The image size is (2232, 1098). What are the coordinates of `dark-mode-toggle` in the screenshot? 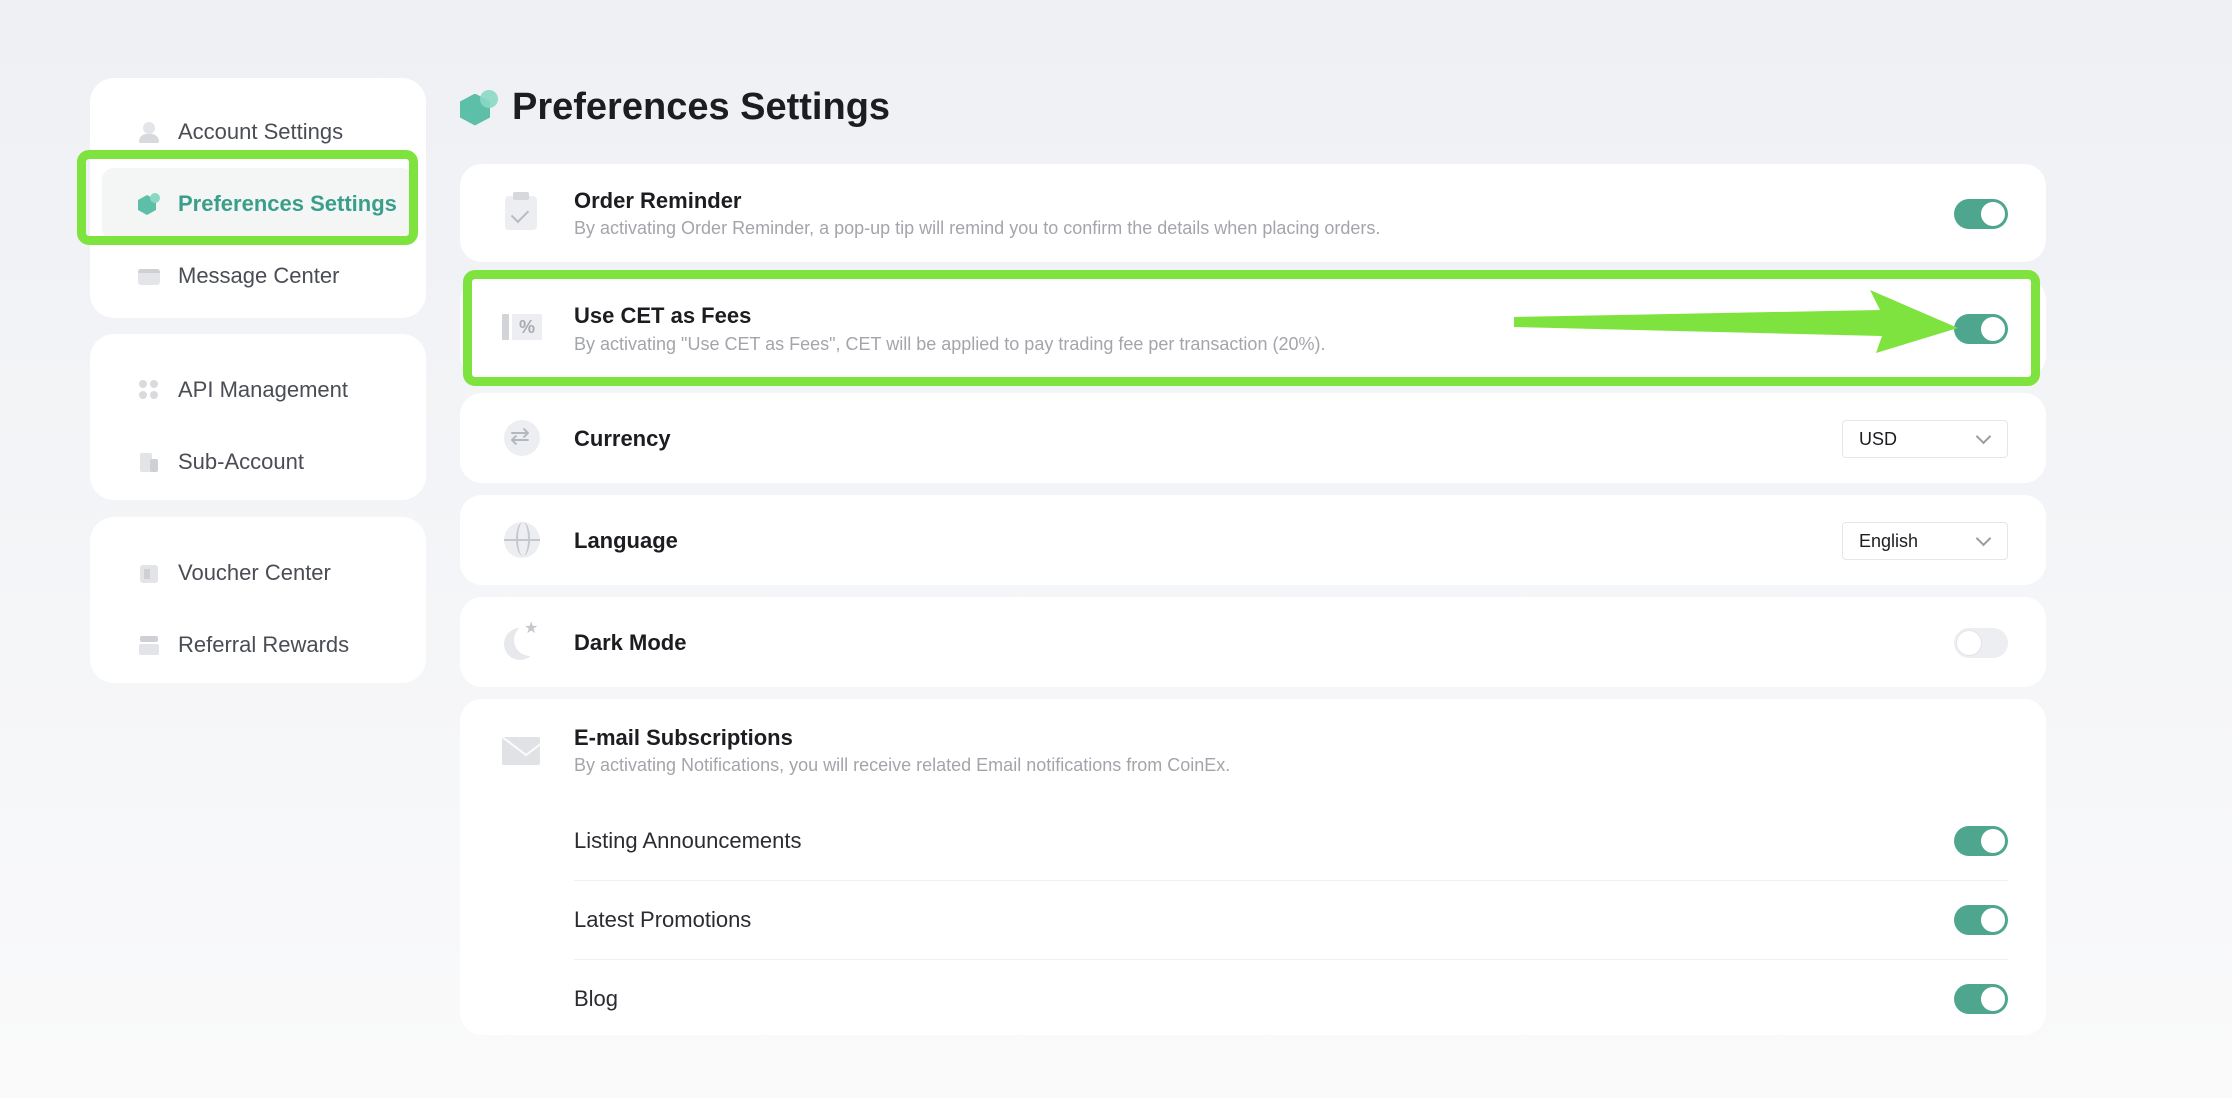 It's located at (1981, 643).